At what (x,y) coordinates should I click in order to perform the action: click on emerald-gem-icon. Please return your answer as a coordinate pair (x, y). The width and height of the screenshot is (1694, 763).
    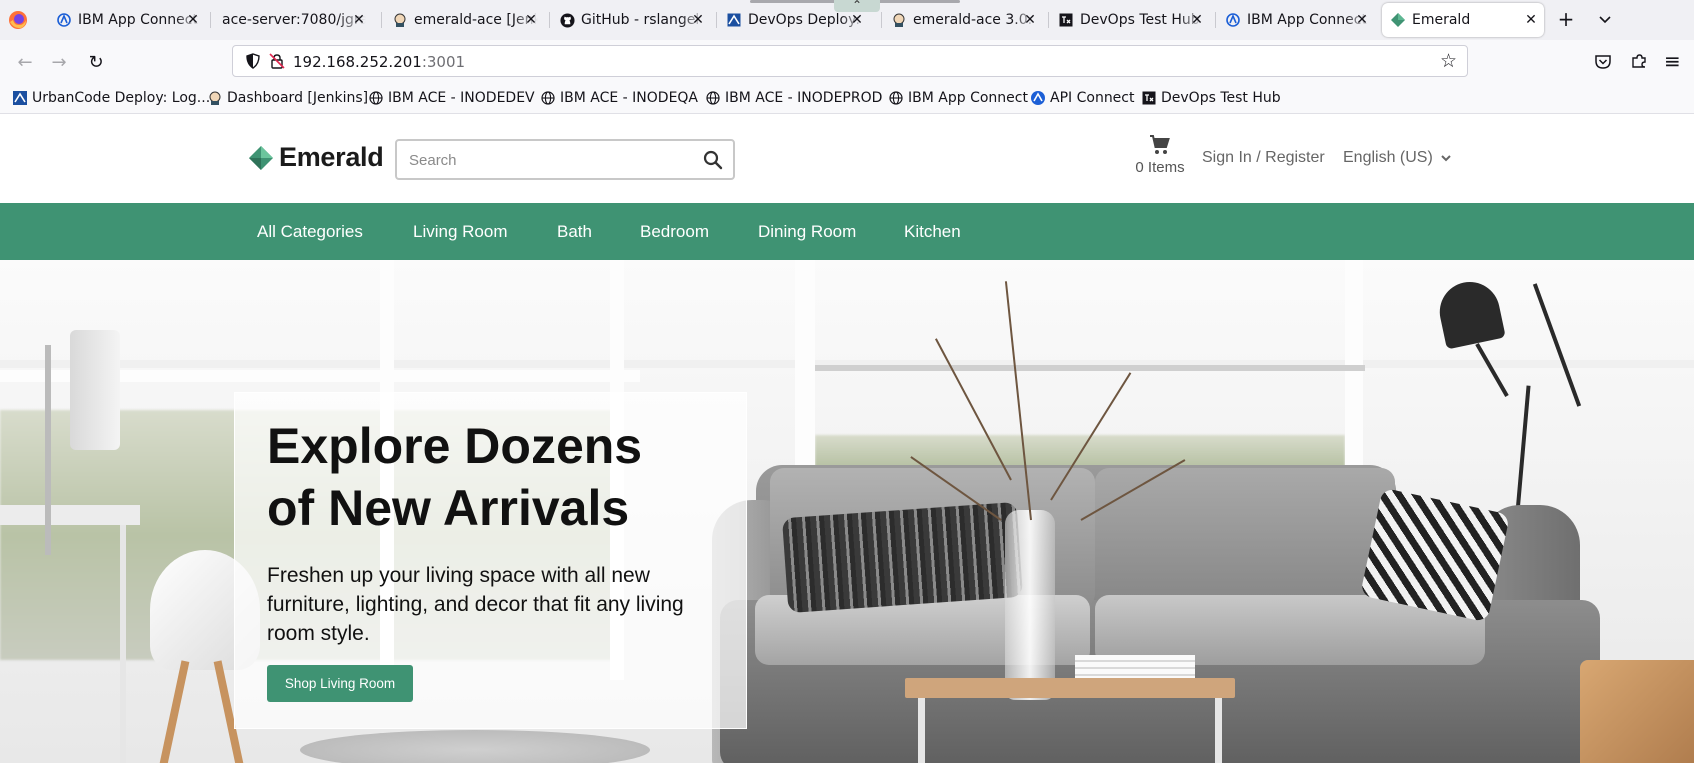
    Looking at the image, I should click on (1398, 20).